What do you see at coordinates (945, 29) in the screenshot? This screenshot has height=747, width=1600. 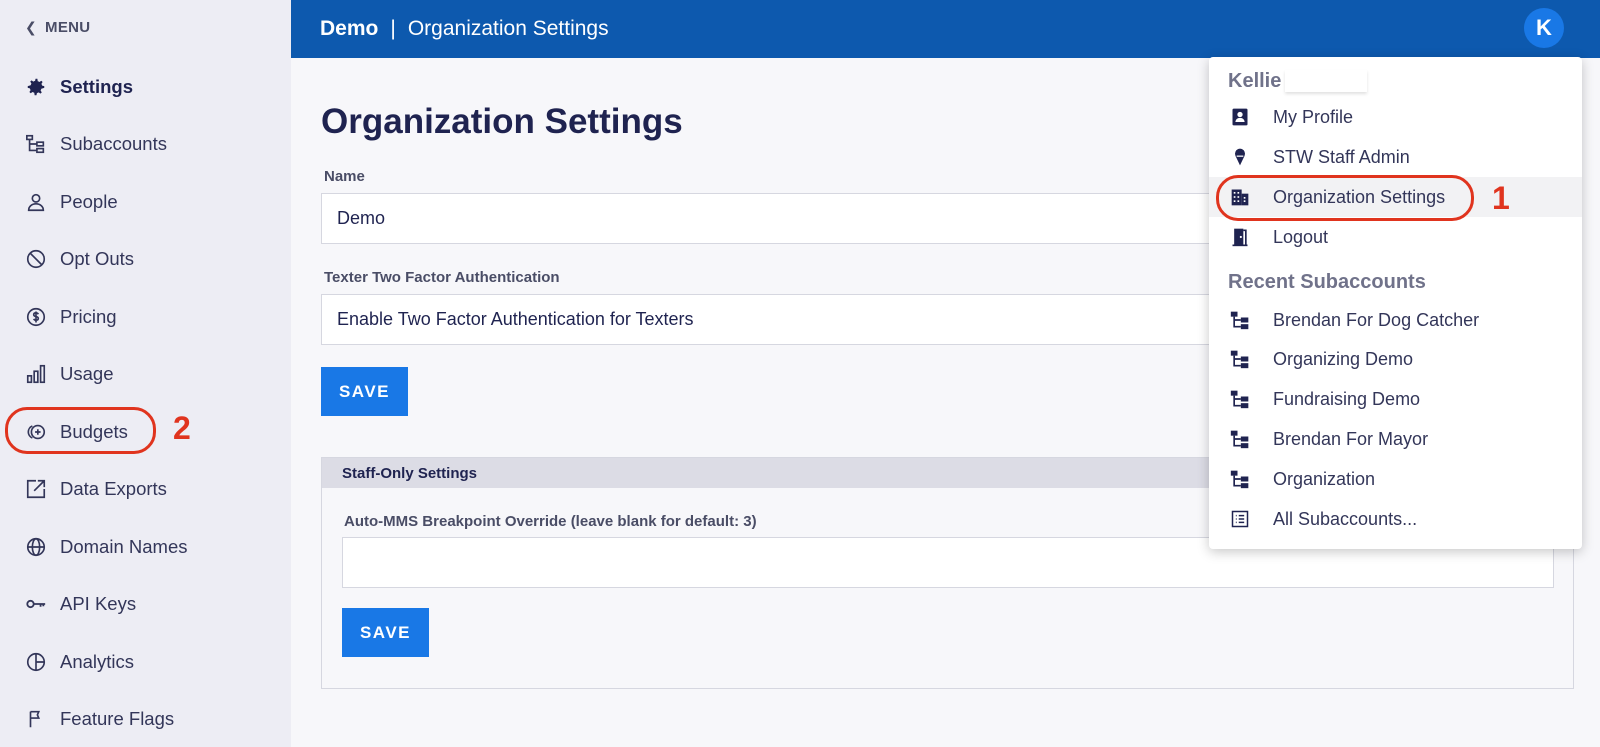 I see `top-header: Demo | Organization Settings K` at bounding box center [945, 29].